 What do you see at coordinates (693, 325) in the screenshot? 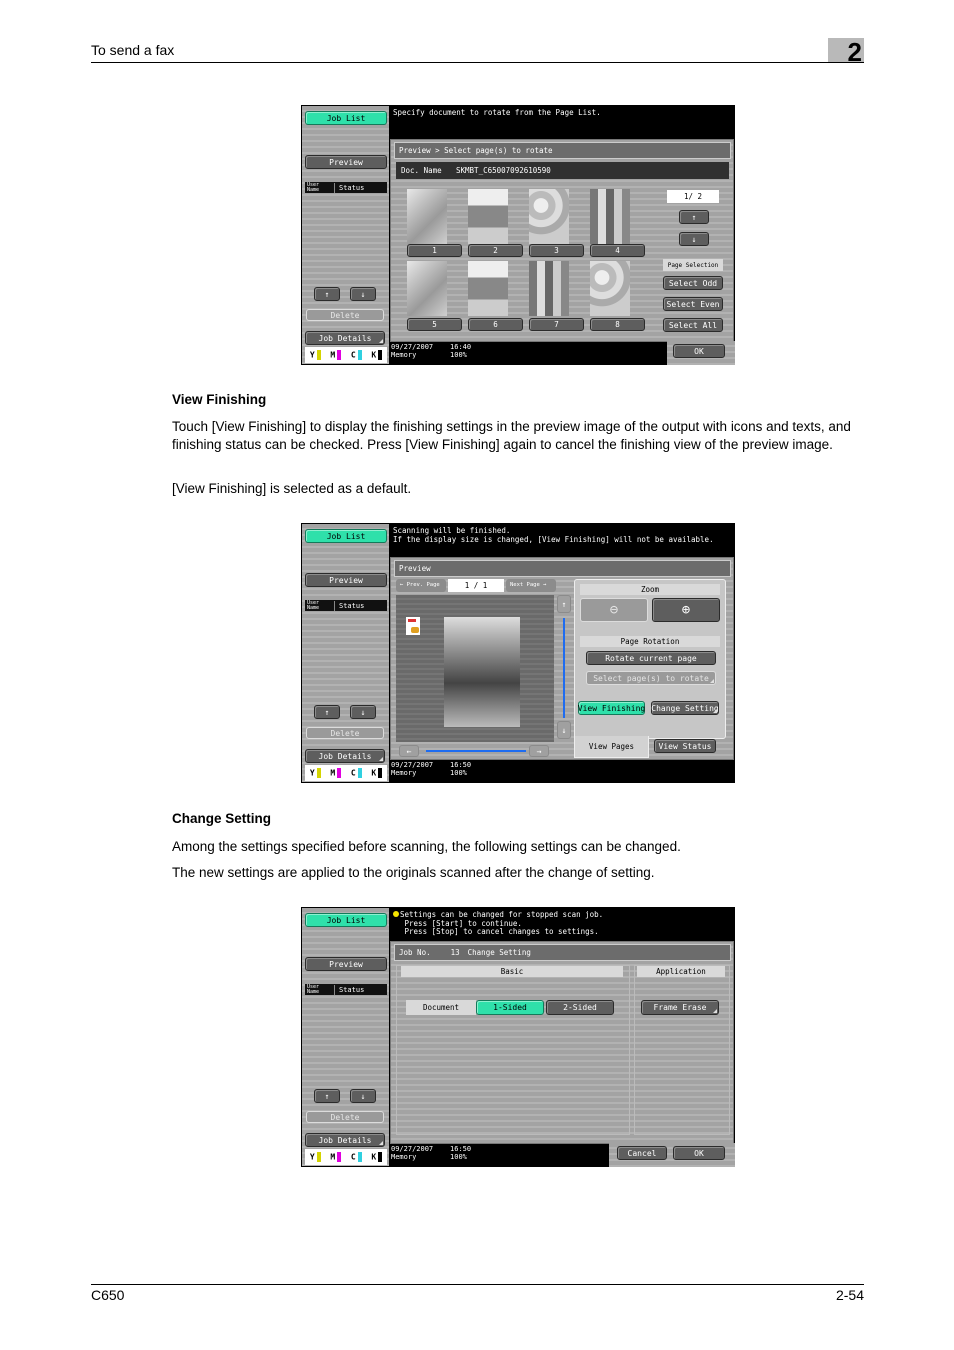
I see `select-all-button: Select All` at bounding box center [693, 325].